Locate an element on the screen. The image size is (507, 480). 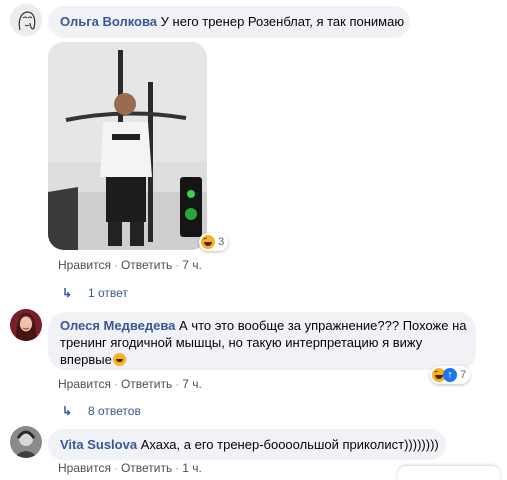
replies-count: 1 ответ is located at coordinates (108, 293).